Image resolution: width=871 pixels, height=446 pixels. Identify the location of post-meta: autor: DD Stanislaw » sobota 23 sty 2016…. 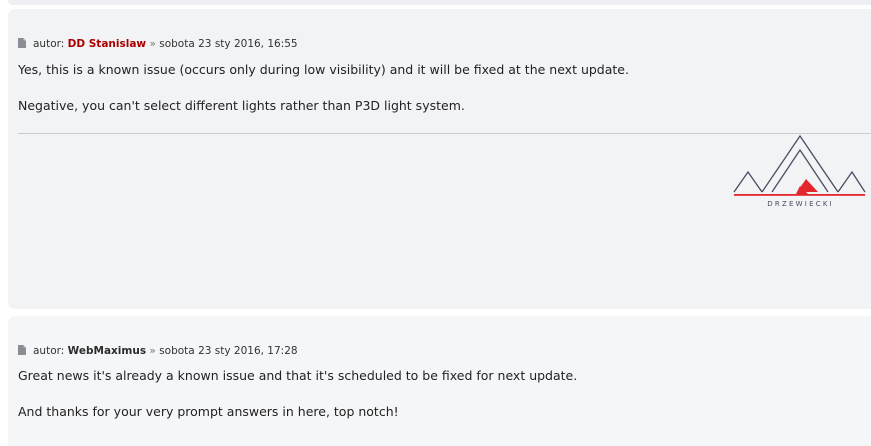
(158, 44).